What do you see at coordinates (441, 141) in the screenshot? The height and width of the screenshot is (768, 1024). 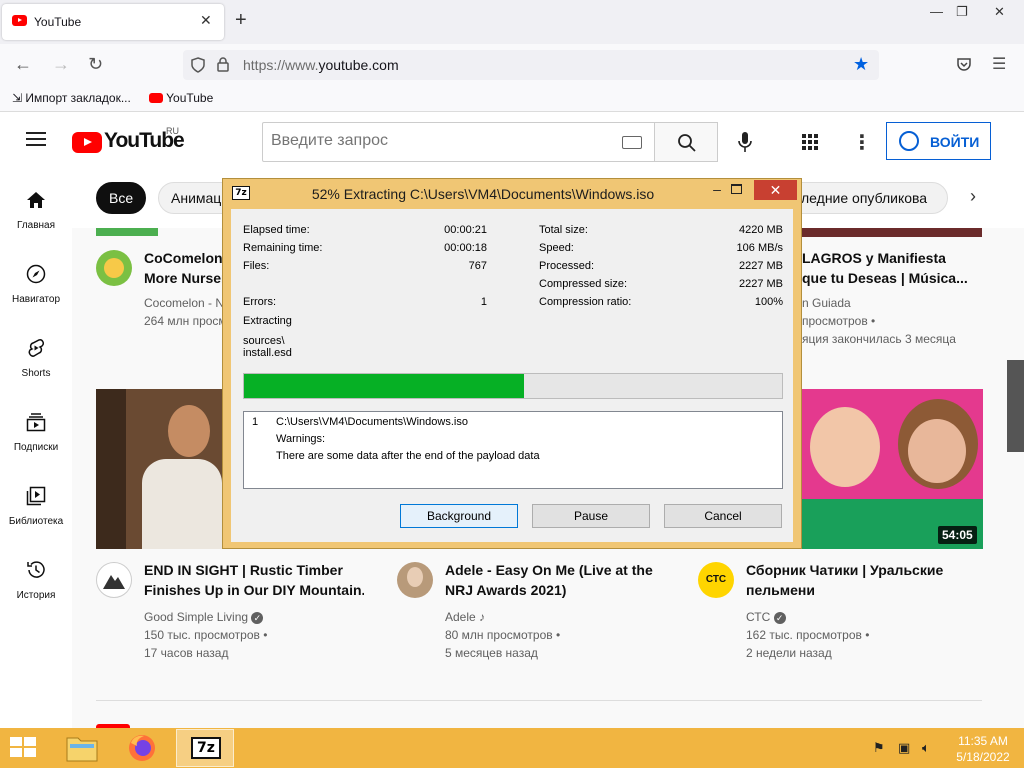 I see `search-input` at bounding box center [441, 141].